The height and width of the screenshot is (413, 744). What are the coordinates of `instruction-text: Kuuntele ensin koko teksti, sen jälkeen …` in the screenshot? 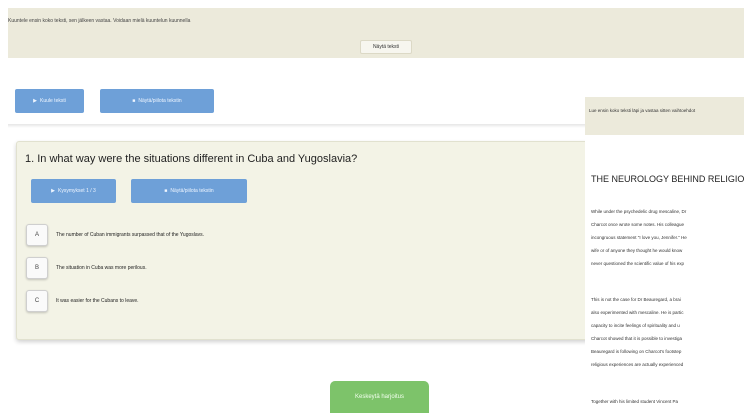 It's located at (99, 21).